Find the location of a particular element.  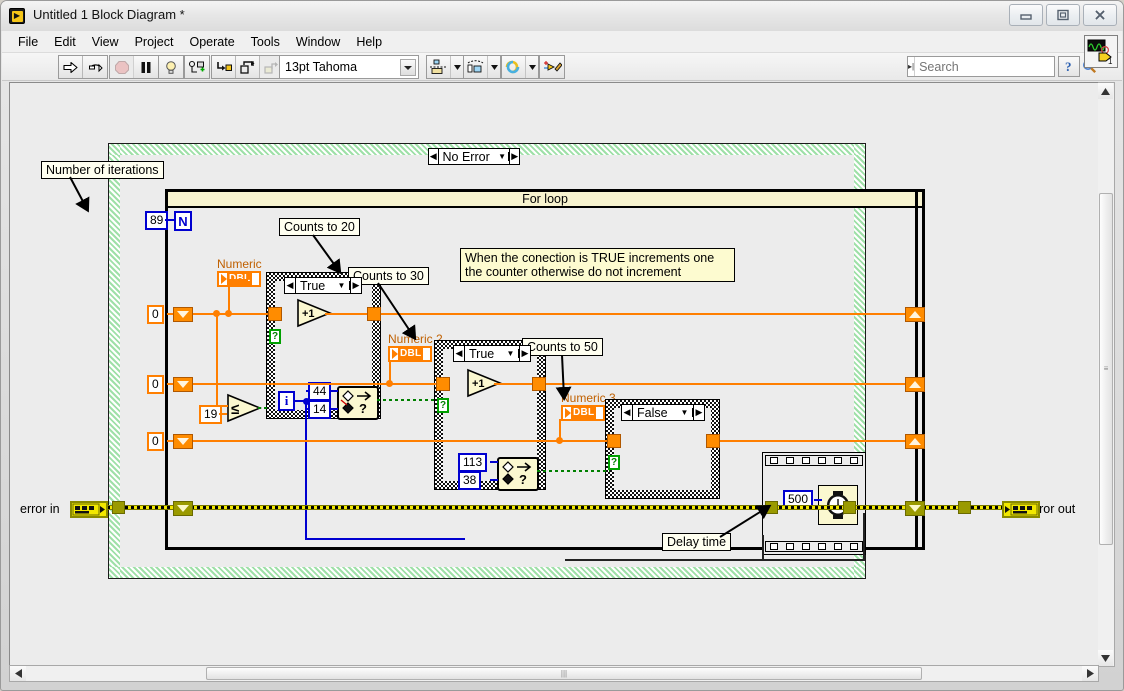

in-range-and-coerce-1: ? is located at coordinates (358, 403).